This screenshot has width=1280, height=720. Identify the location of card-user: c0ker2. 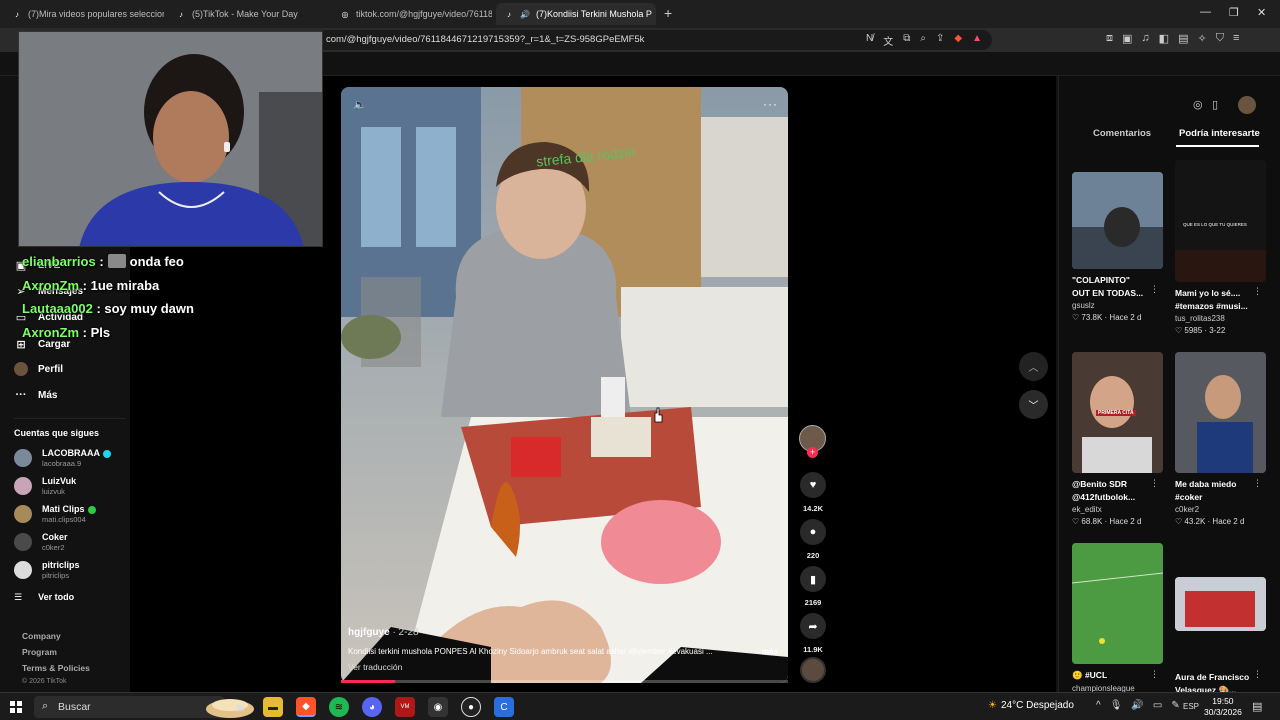
(1220, 510).